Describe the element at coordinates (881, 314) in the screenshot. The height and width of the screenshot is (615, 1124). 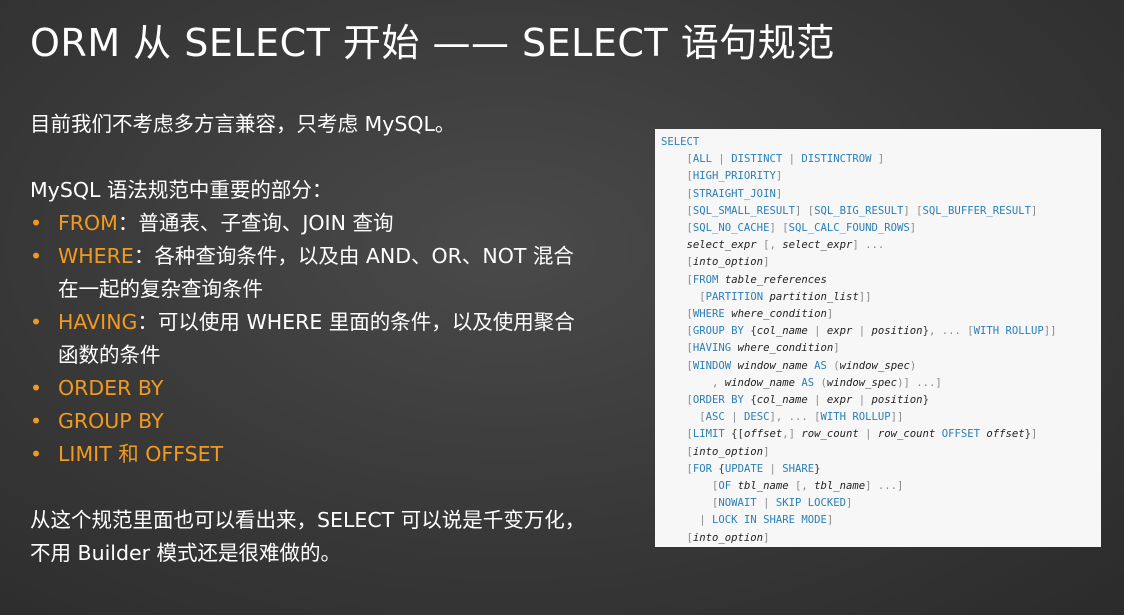
I see `syntax-line: [WHERE where_condition]` at that location.